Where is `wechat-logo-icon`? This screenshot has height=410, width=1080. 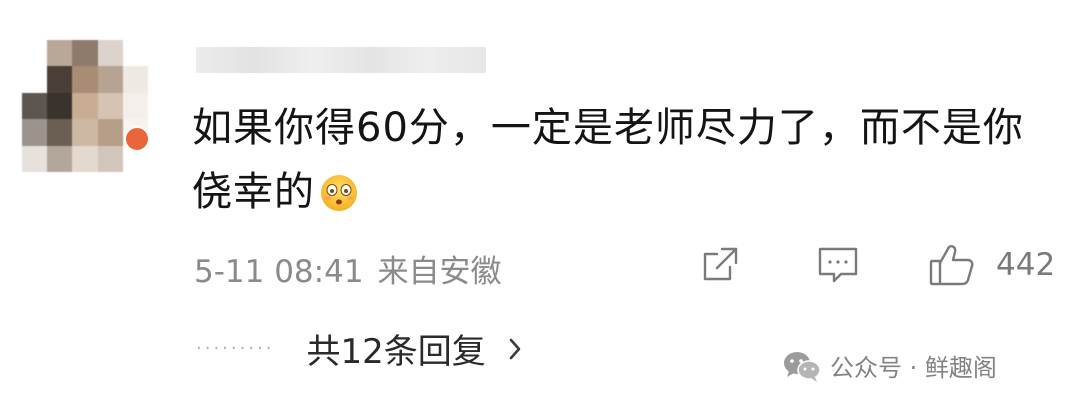 wechat-logo-icon is located at coordinates (802, 366).